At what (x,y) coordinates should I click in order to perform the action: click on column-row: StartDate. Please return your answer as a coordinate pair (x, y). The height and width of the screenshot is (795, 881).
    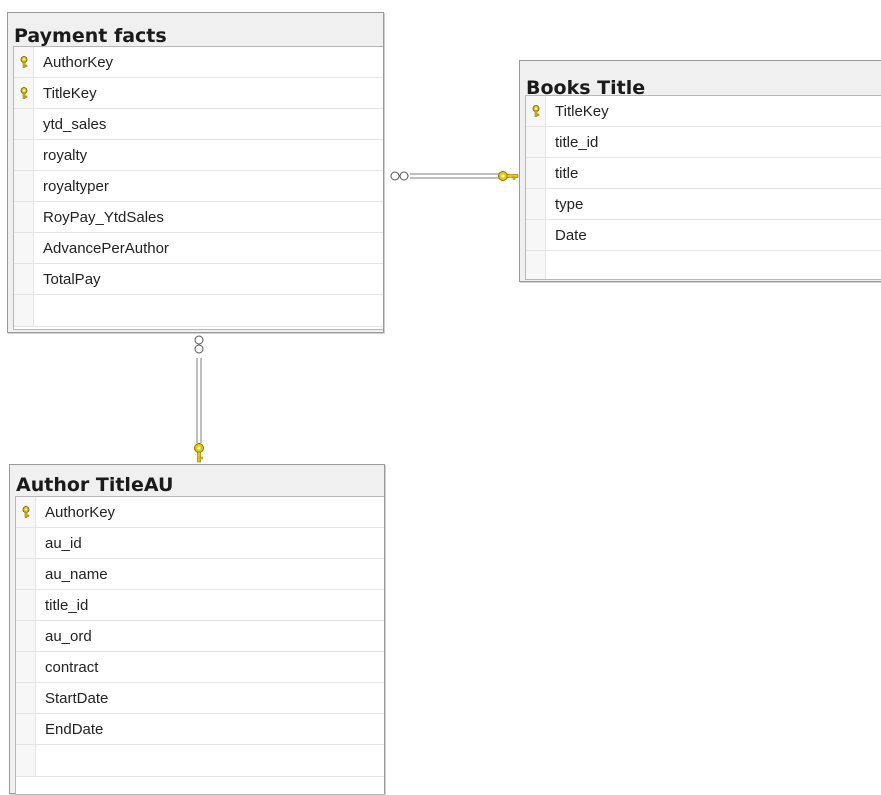
    Looking at the image, I should click on (200, 698).